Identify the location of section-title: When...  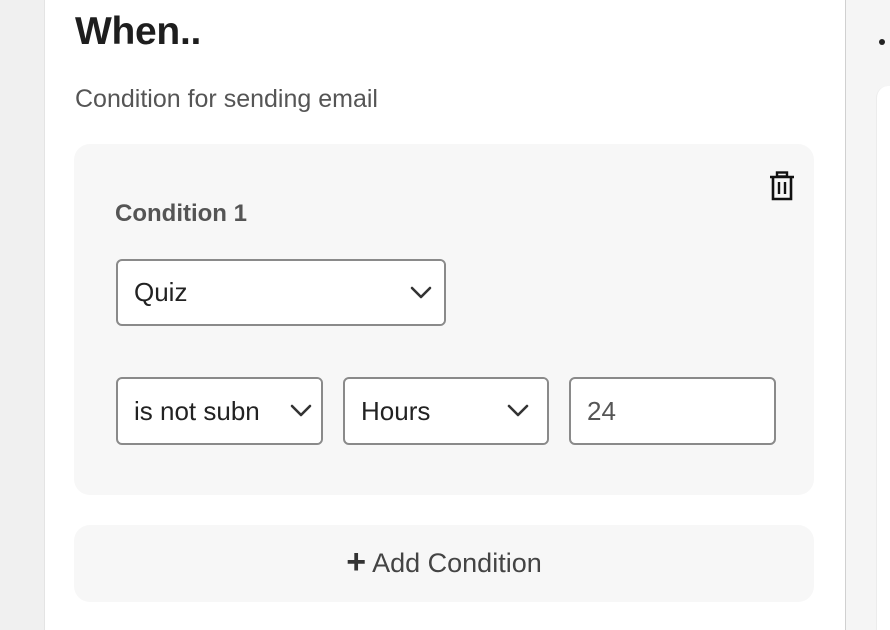
(138, 31).